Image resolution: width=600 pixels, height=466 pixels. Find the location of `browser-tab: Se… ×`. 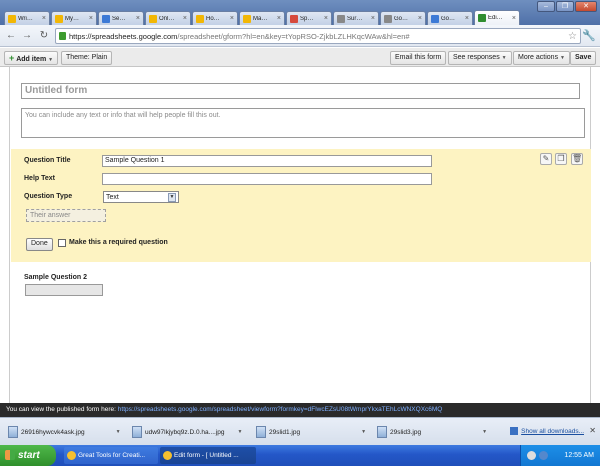

browser-tab: Se… × is located at coordinates (121, 18).